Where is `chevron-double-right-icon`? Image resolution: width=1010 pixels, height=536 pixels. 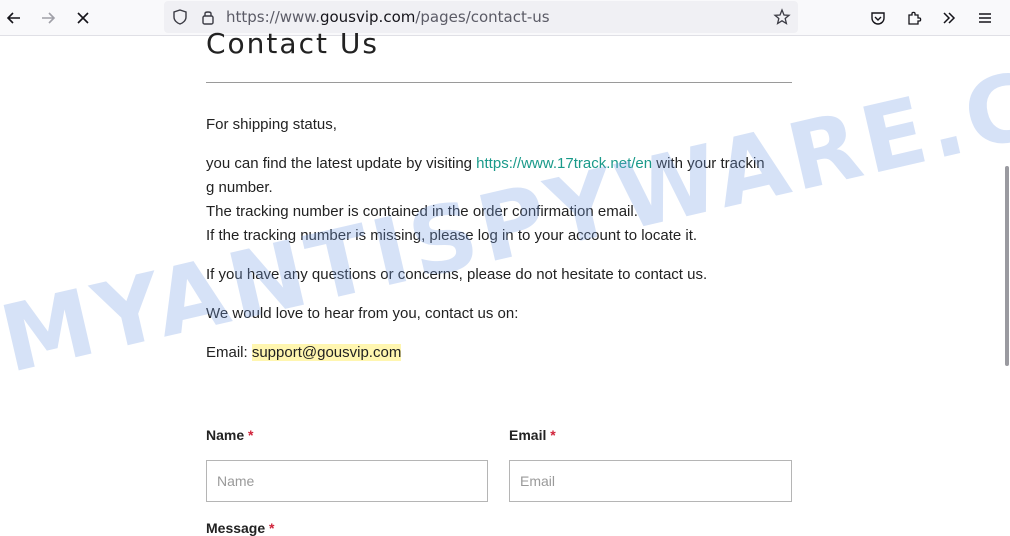 chevron-double-right-icon is located at coordinates (949, 18).